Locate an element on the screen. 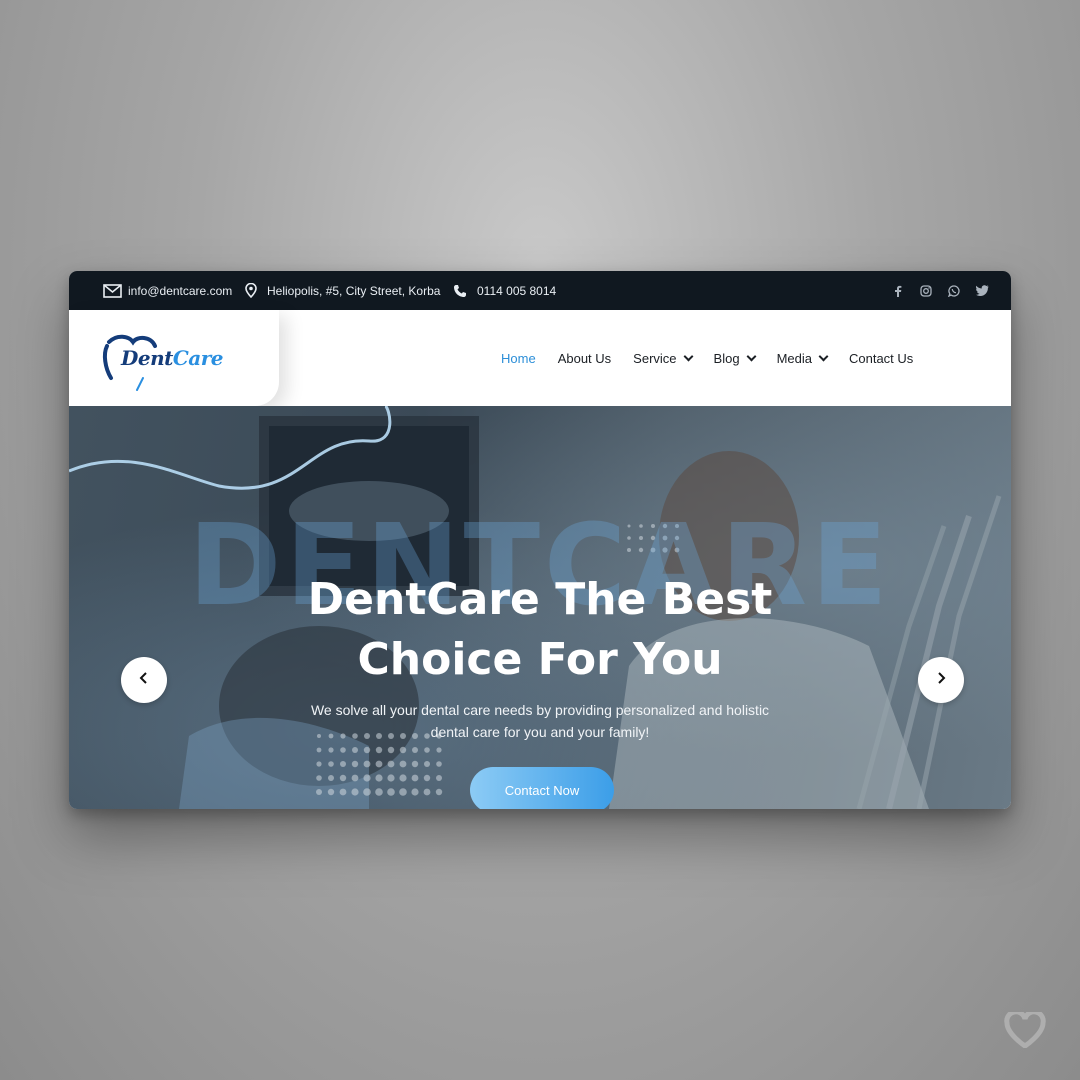 Image resolution: width=1080 pixels, height=1080 pixels. logo: DentCare is located at coordinates (174, 358).